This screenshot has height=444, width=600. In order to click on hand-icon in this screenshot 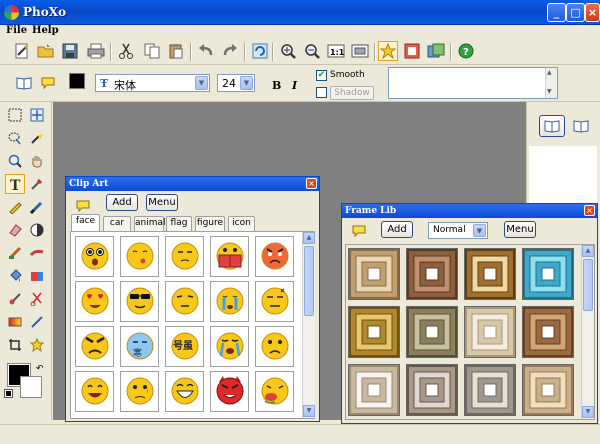, I will do `click(37, 161)`.